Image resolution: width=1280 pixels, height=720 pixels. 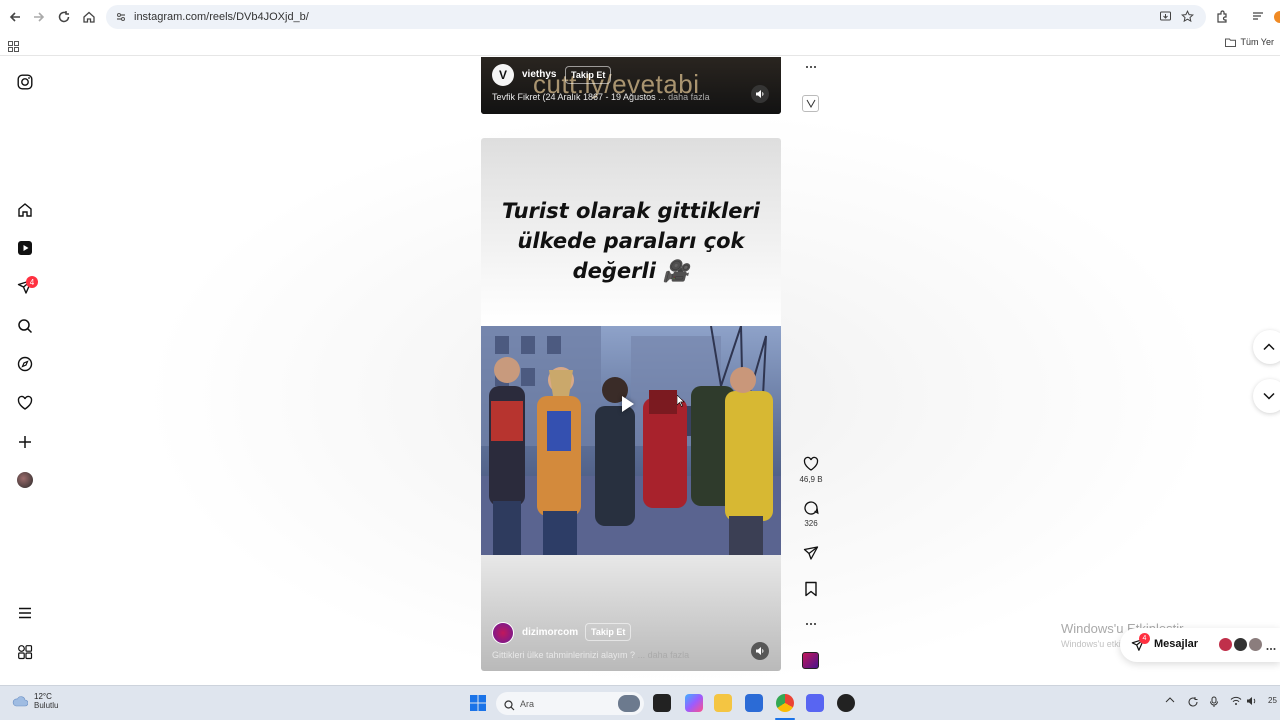 I want to click on play-icon, so click(x=628, y=404).